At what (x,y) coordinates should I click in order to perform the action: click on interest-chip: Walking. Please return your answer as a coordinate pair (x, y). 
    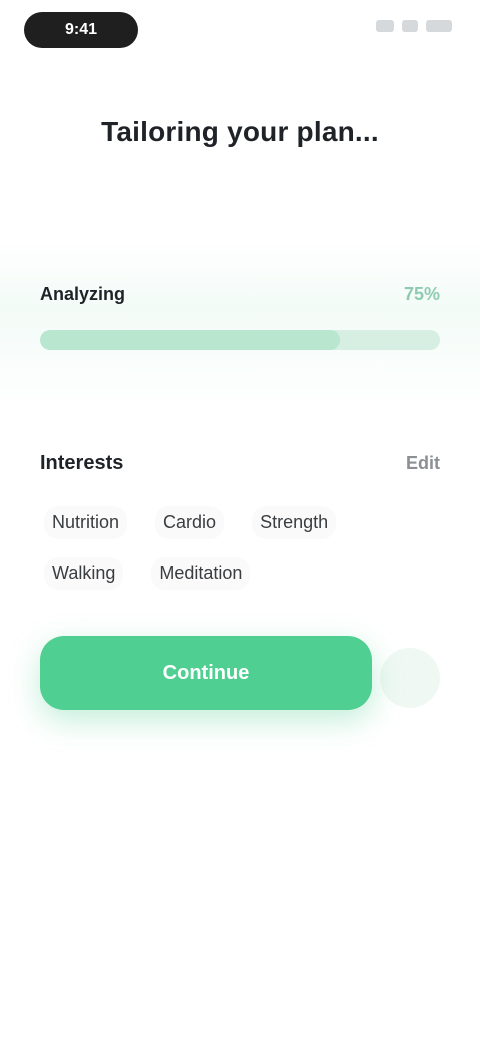
    Looking at the image, I should click on (84, 573).